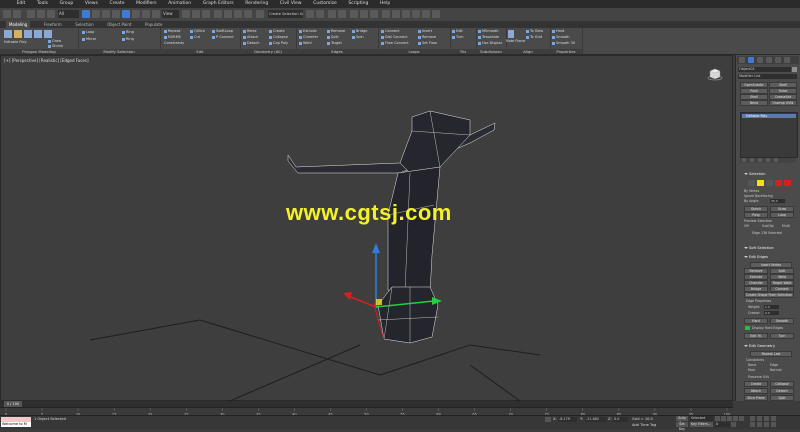 This screenshot has height=432, width=800. Describe the element at coordinates (766, 418) in the screenshot. I see `zoom-extents-icon` at that location.